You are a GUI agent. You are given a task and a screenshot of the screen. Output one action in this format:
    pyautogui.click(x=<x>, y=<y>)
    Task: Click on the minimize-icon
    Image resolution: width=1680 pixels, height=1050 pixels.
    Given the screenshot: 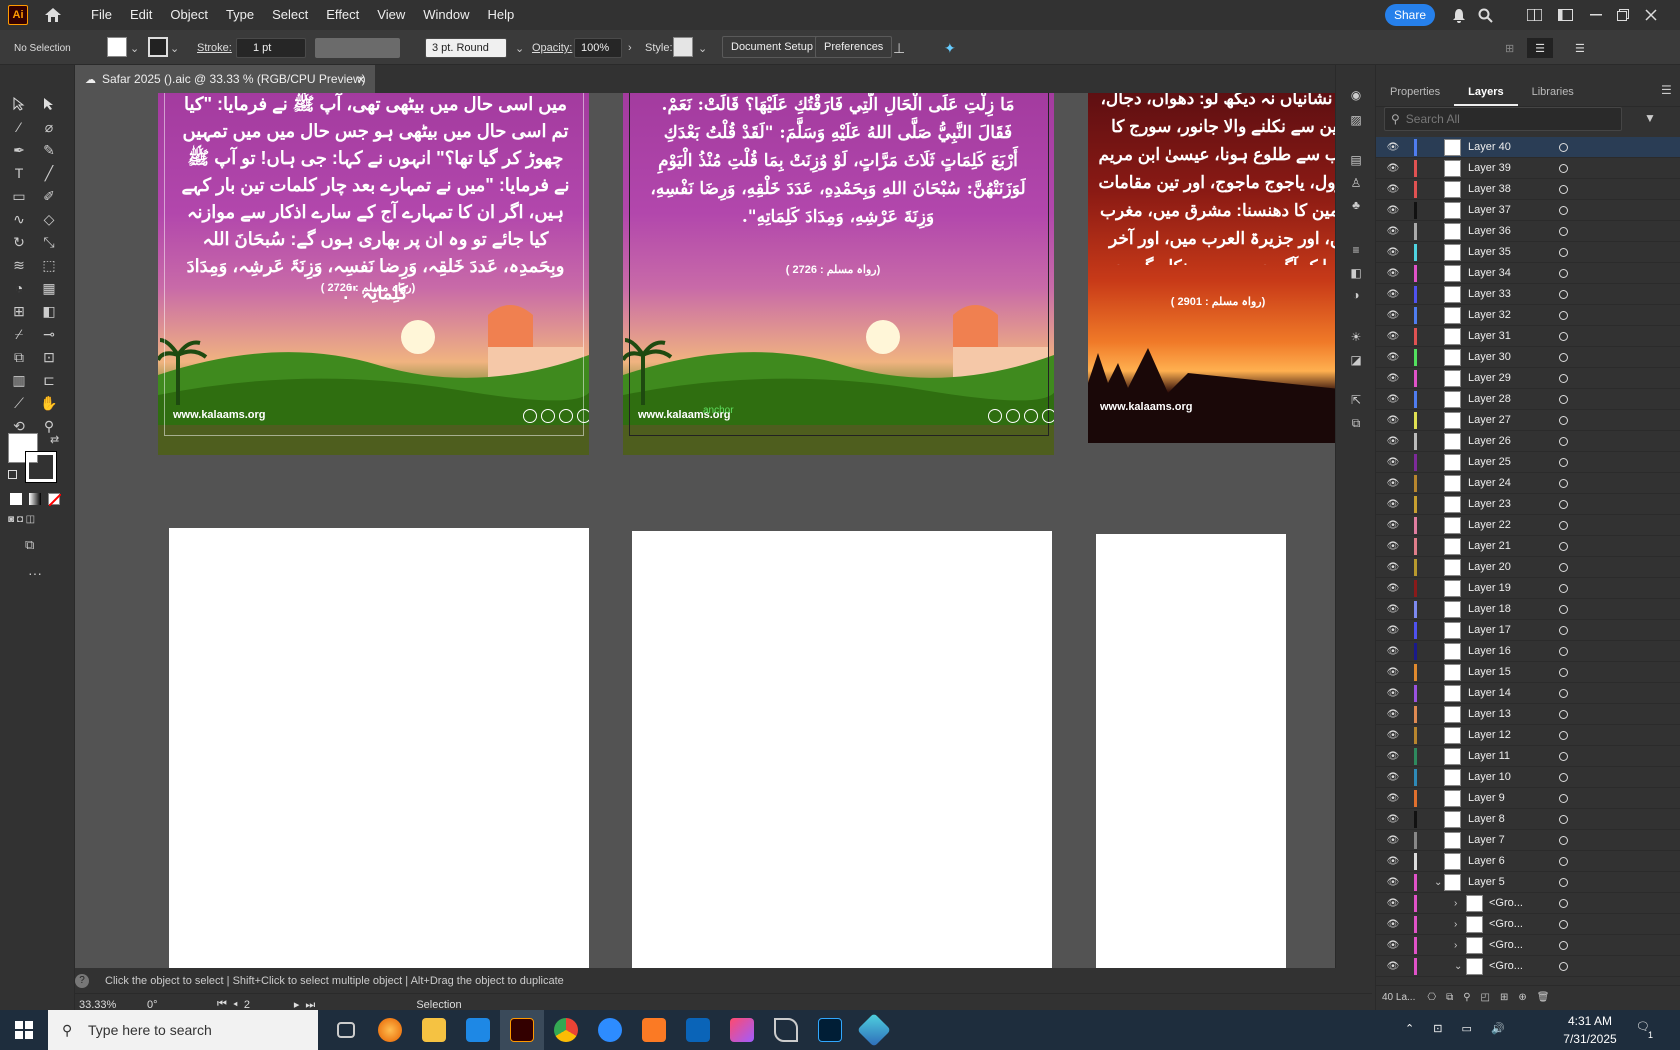 What is the action you would take?
    pyautogui.click(x=1596, y=15)
    